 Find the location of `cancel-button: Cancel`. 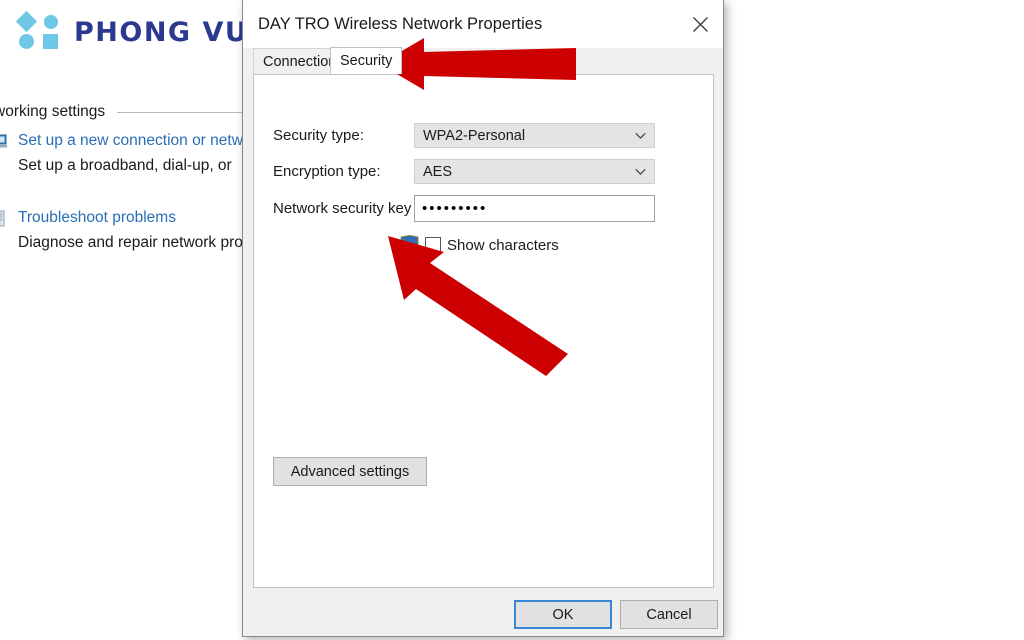

cancel-button: Cancel is located at coordinates (669, 614).